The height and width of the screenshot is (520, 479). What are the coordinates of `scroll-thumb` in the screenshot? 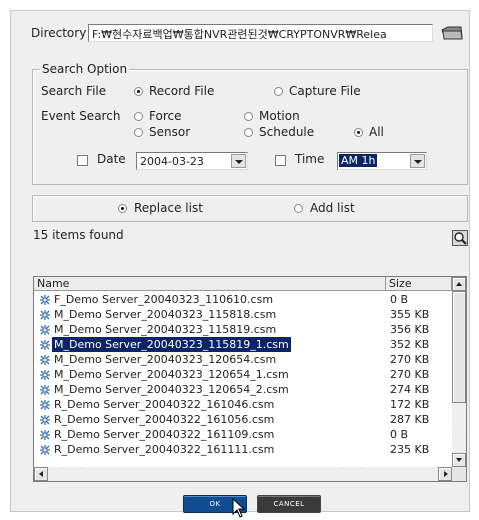 It's located at (459, 347).